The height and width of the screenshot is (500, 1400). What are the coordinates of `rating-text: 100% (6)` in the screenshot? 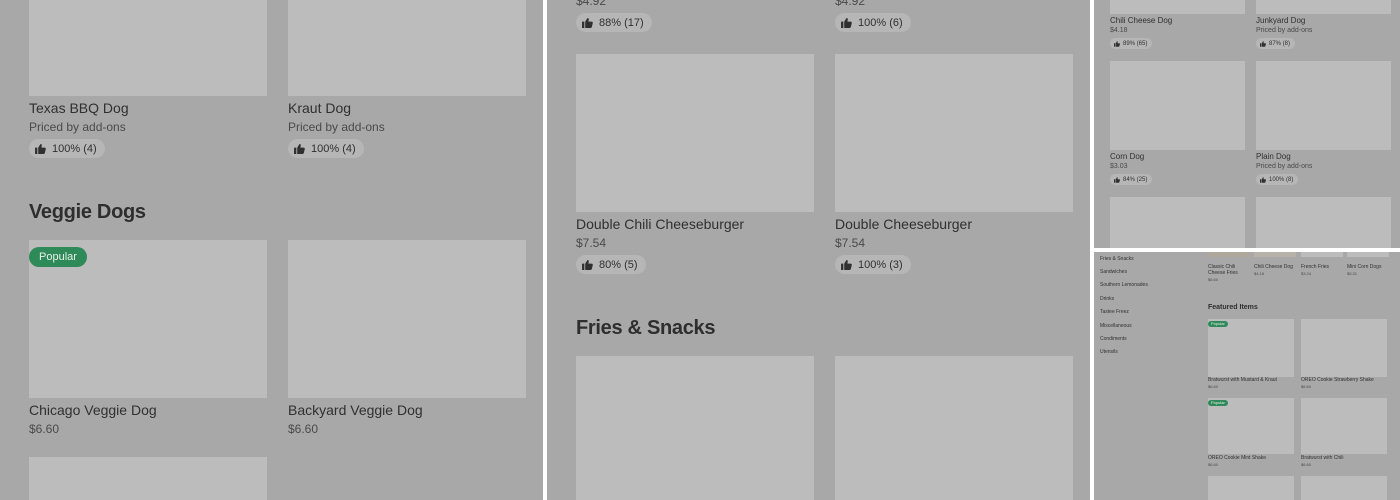 It's located at (880, 22).